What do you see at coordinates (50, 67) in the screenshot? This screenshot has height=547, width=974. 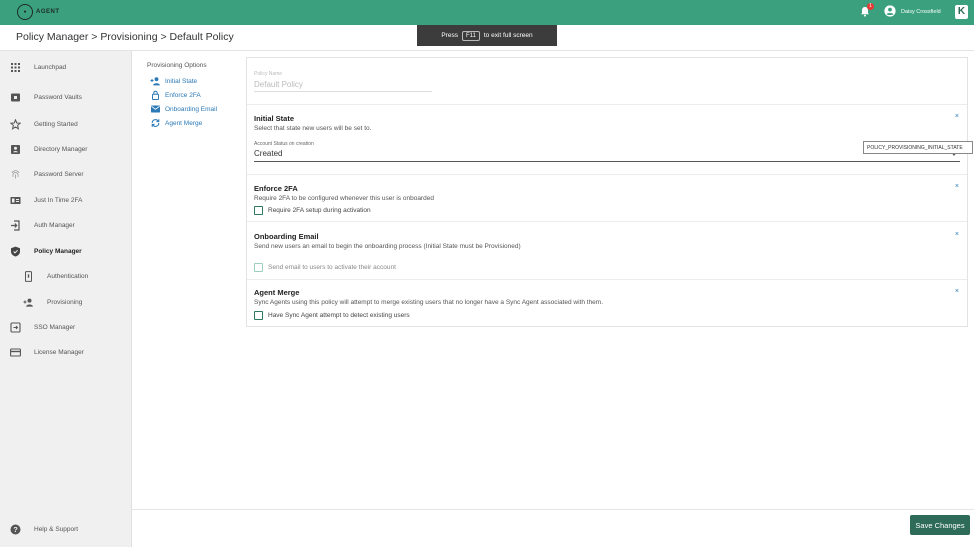 I see `sidebar-item-label: Launchpad` at bounding box center [50, 67].